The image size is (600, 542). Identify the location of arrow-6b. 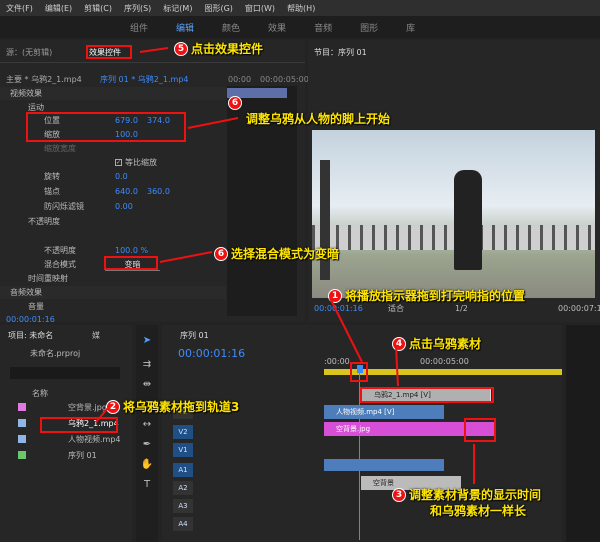
(186, 257).